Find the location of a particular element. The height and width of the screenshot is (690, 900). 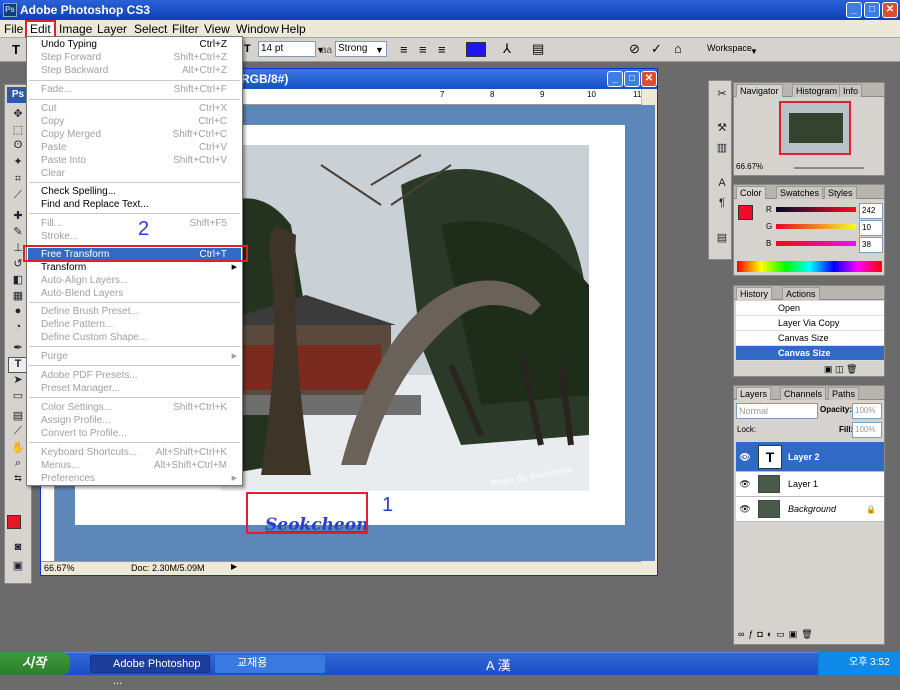

clone-source-icon: ▥ is located at coordinates (722, 149).